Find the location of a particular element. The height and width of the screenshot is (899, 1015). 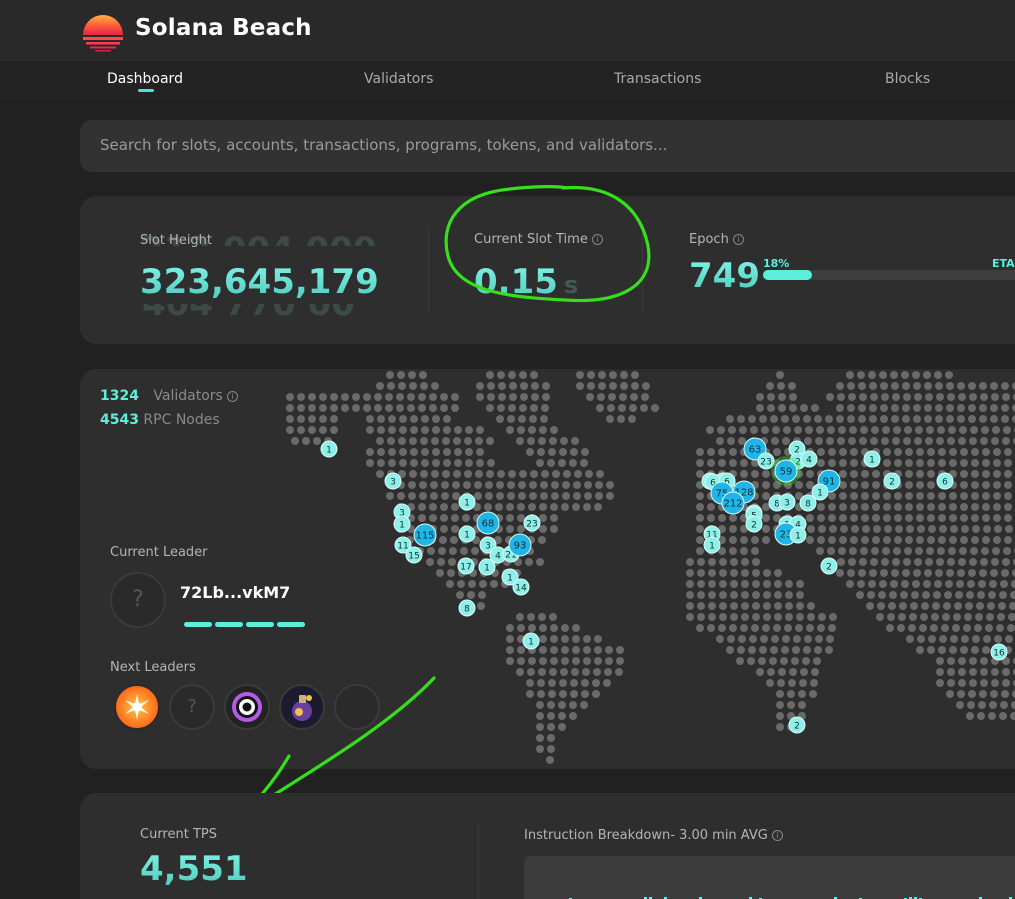

brand-name: Solana Beach is located at coordinates (223, 28).